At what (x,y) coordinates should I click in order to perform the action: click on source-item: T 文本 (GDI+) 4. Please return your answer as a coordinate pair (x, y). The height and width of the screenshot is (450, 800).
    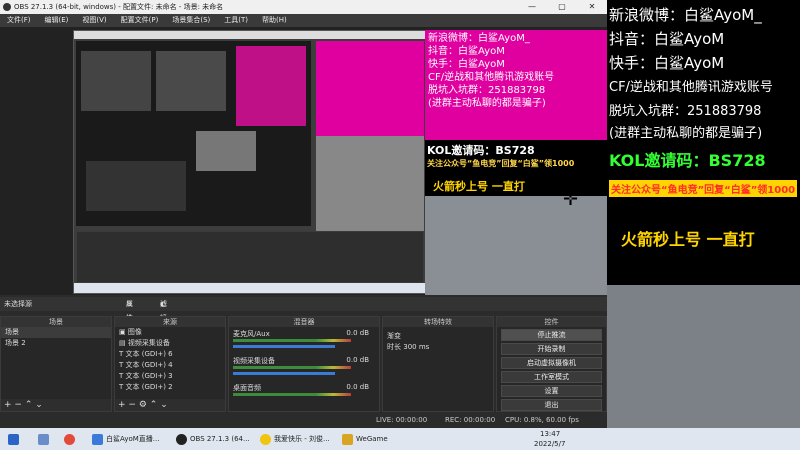
    Looking at the image, I should click on (170, 365).